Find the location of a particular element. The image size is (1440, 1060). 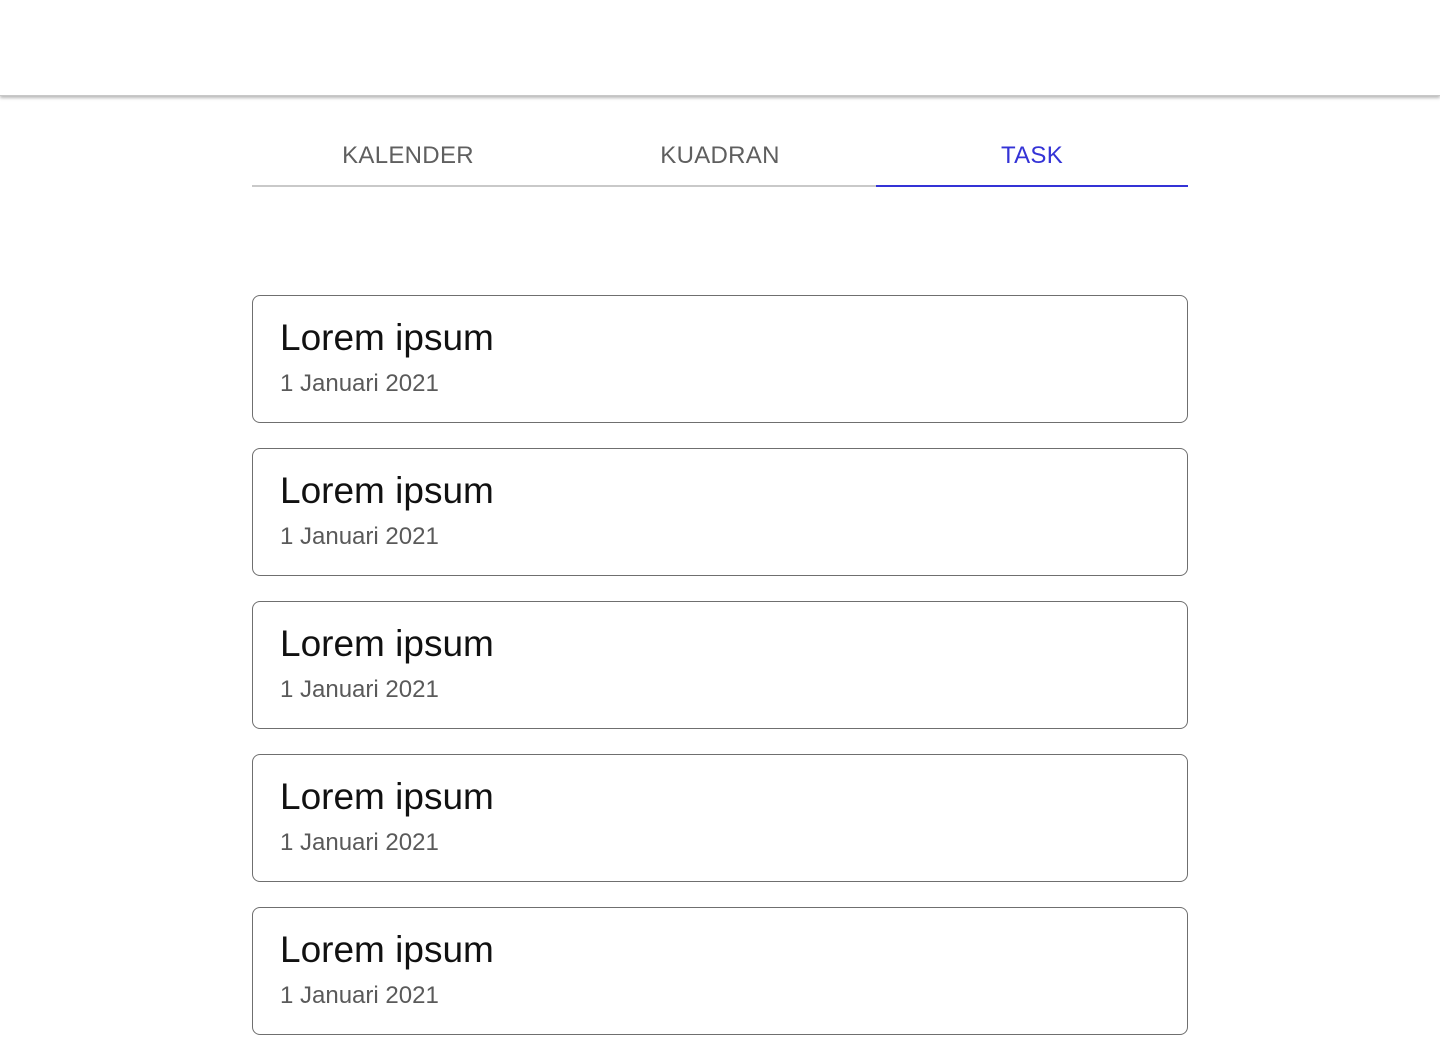

tab-kuadran: KUADRAN is located at coordinates (720, 152).